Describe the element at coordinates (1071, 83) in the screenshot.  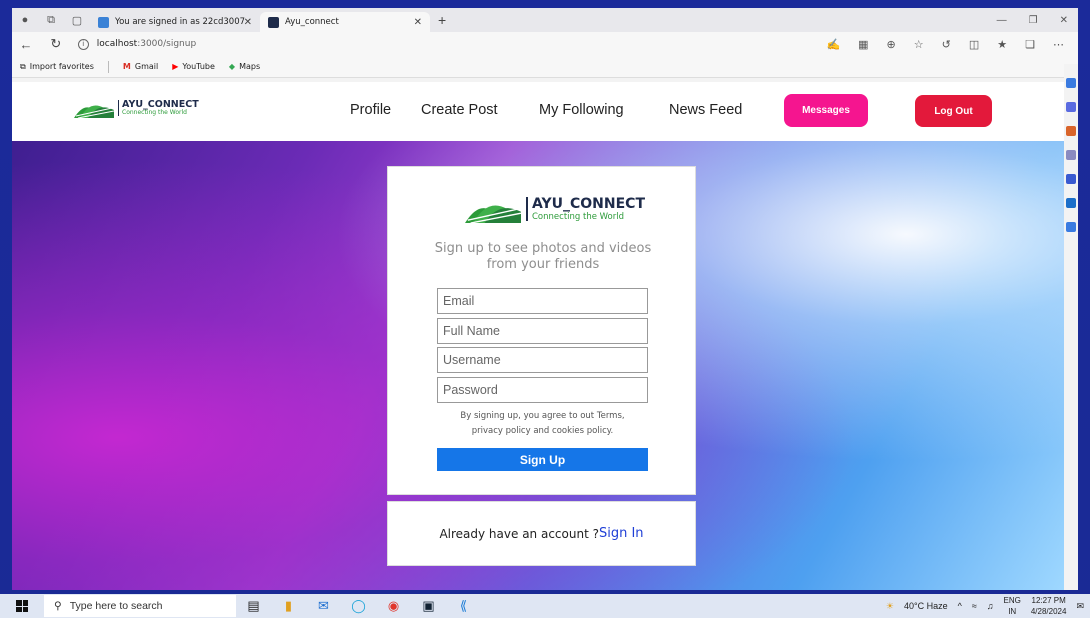
I see `copilot-icon` at that location.